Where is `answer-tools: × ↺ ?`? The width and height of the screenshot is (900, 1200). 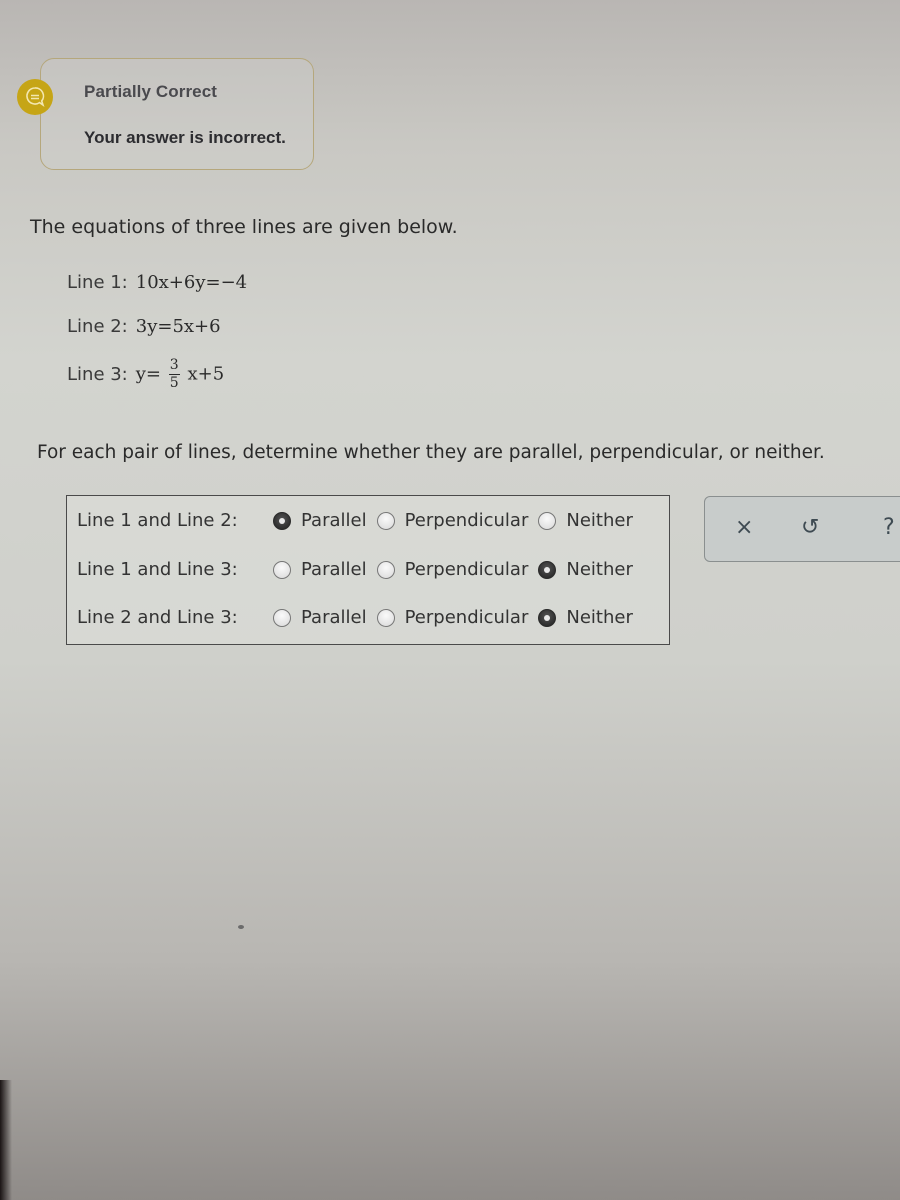
answer-tools: × ↺ ? is located at coordinates (802, 529).